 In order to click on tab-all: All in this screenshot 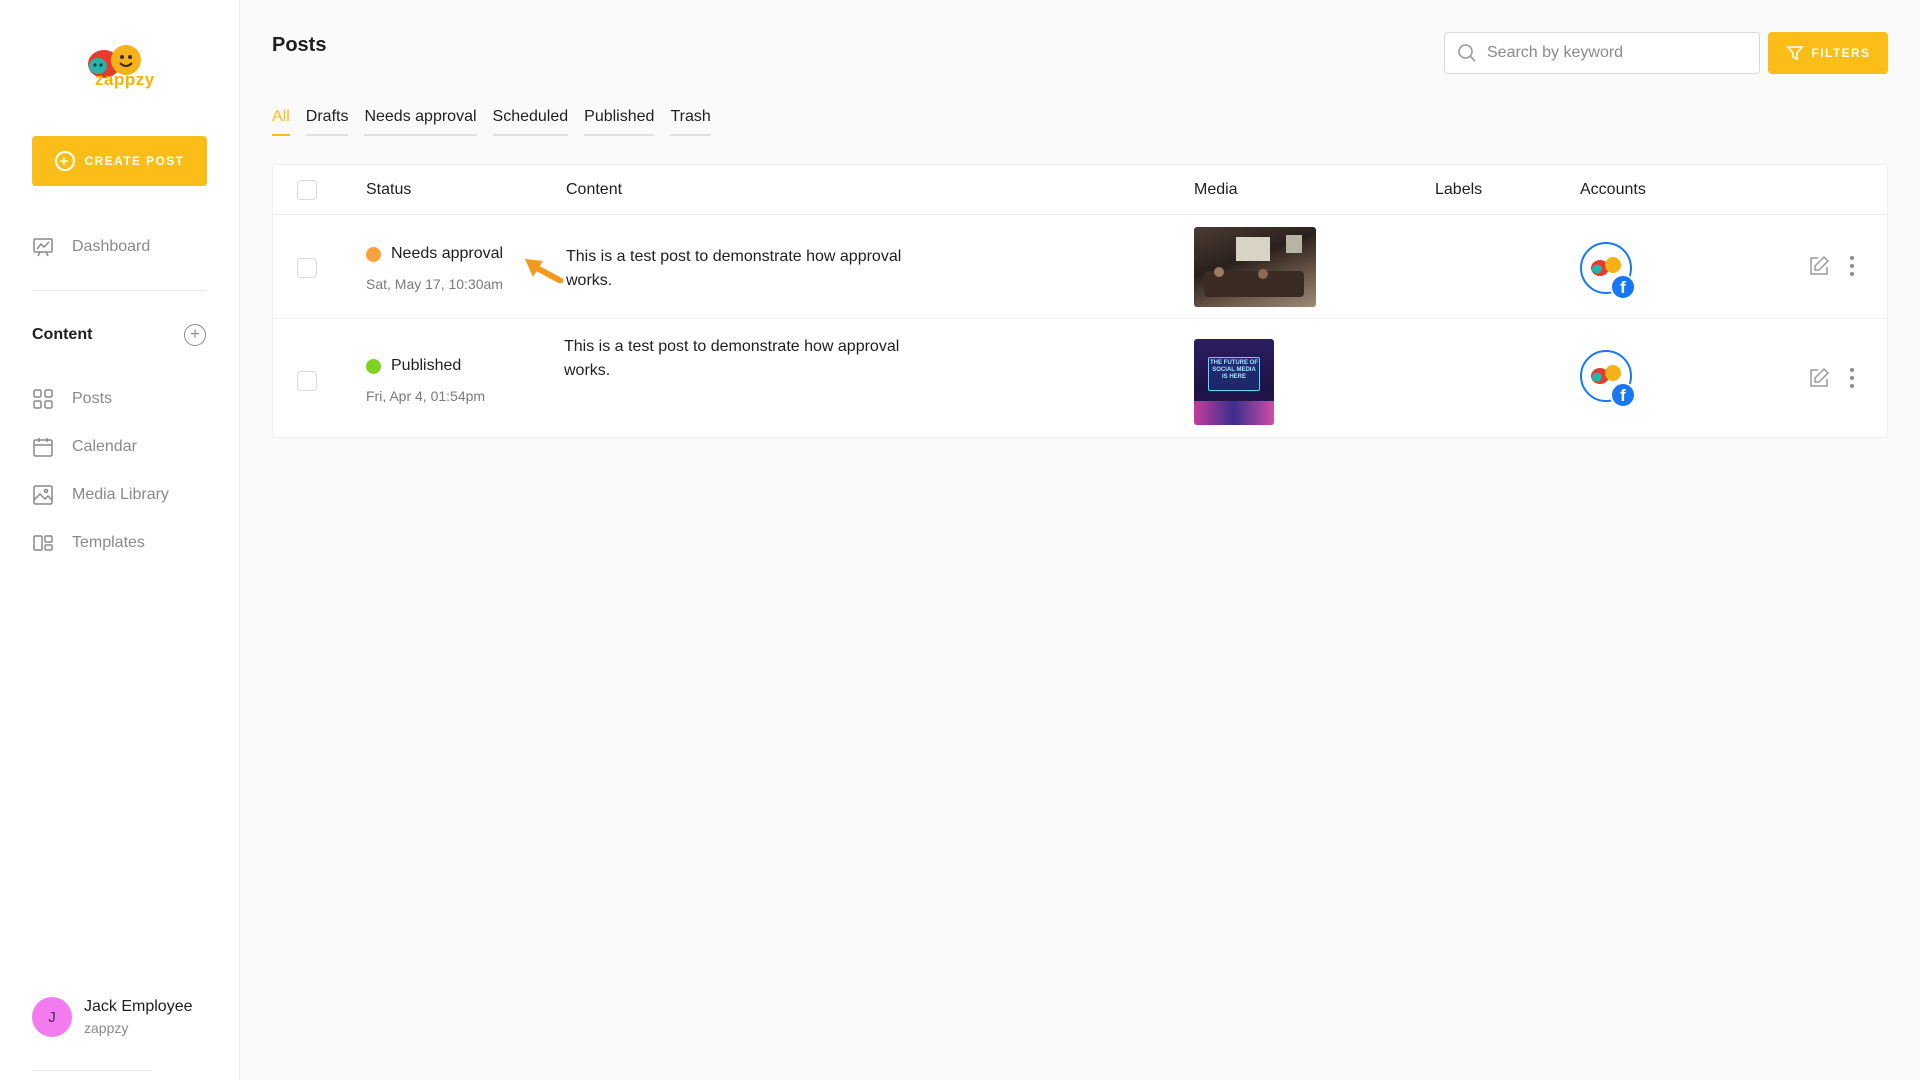, I will do `click(281, 122)`.